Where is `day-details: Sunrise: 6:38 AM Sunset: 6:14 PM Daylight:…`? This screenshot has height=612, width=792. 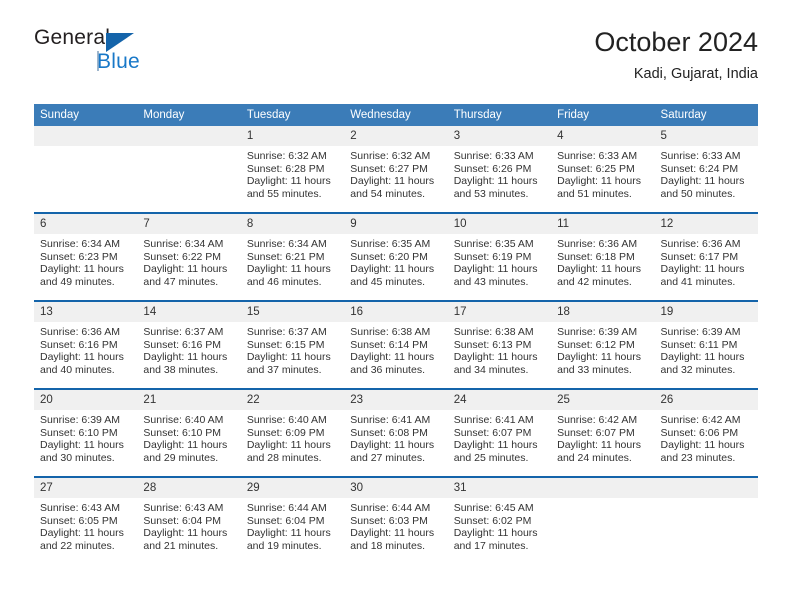 day-details: Sunrise: 6:38 AM Sunset: 6:14 PM Daylight:… is located at coordinates (395, 349).